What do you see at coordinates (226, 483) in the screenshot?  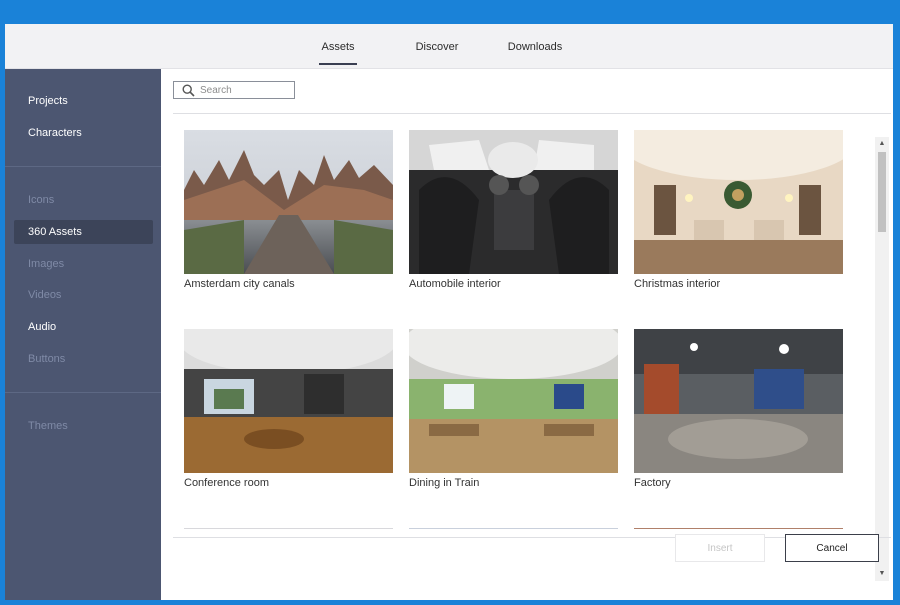 I see `asset-title: Conference room` at bounding box center [226, 483].